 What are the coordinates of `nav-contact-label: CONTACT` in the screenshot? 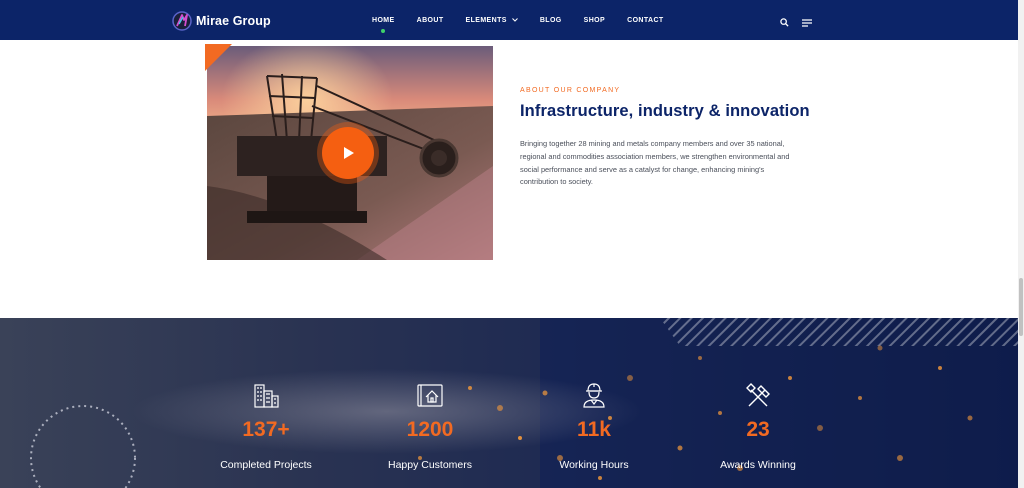 It's located at (645, 20).